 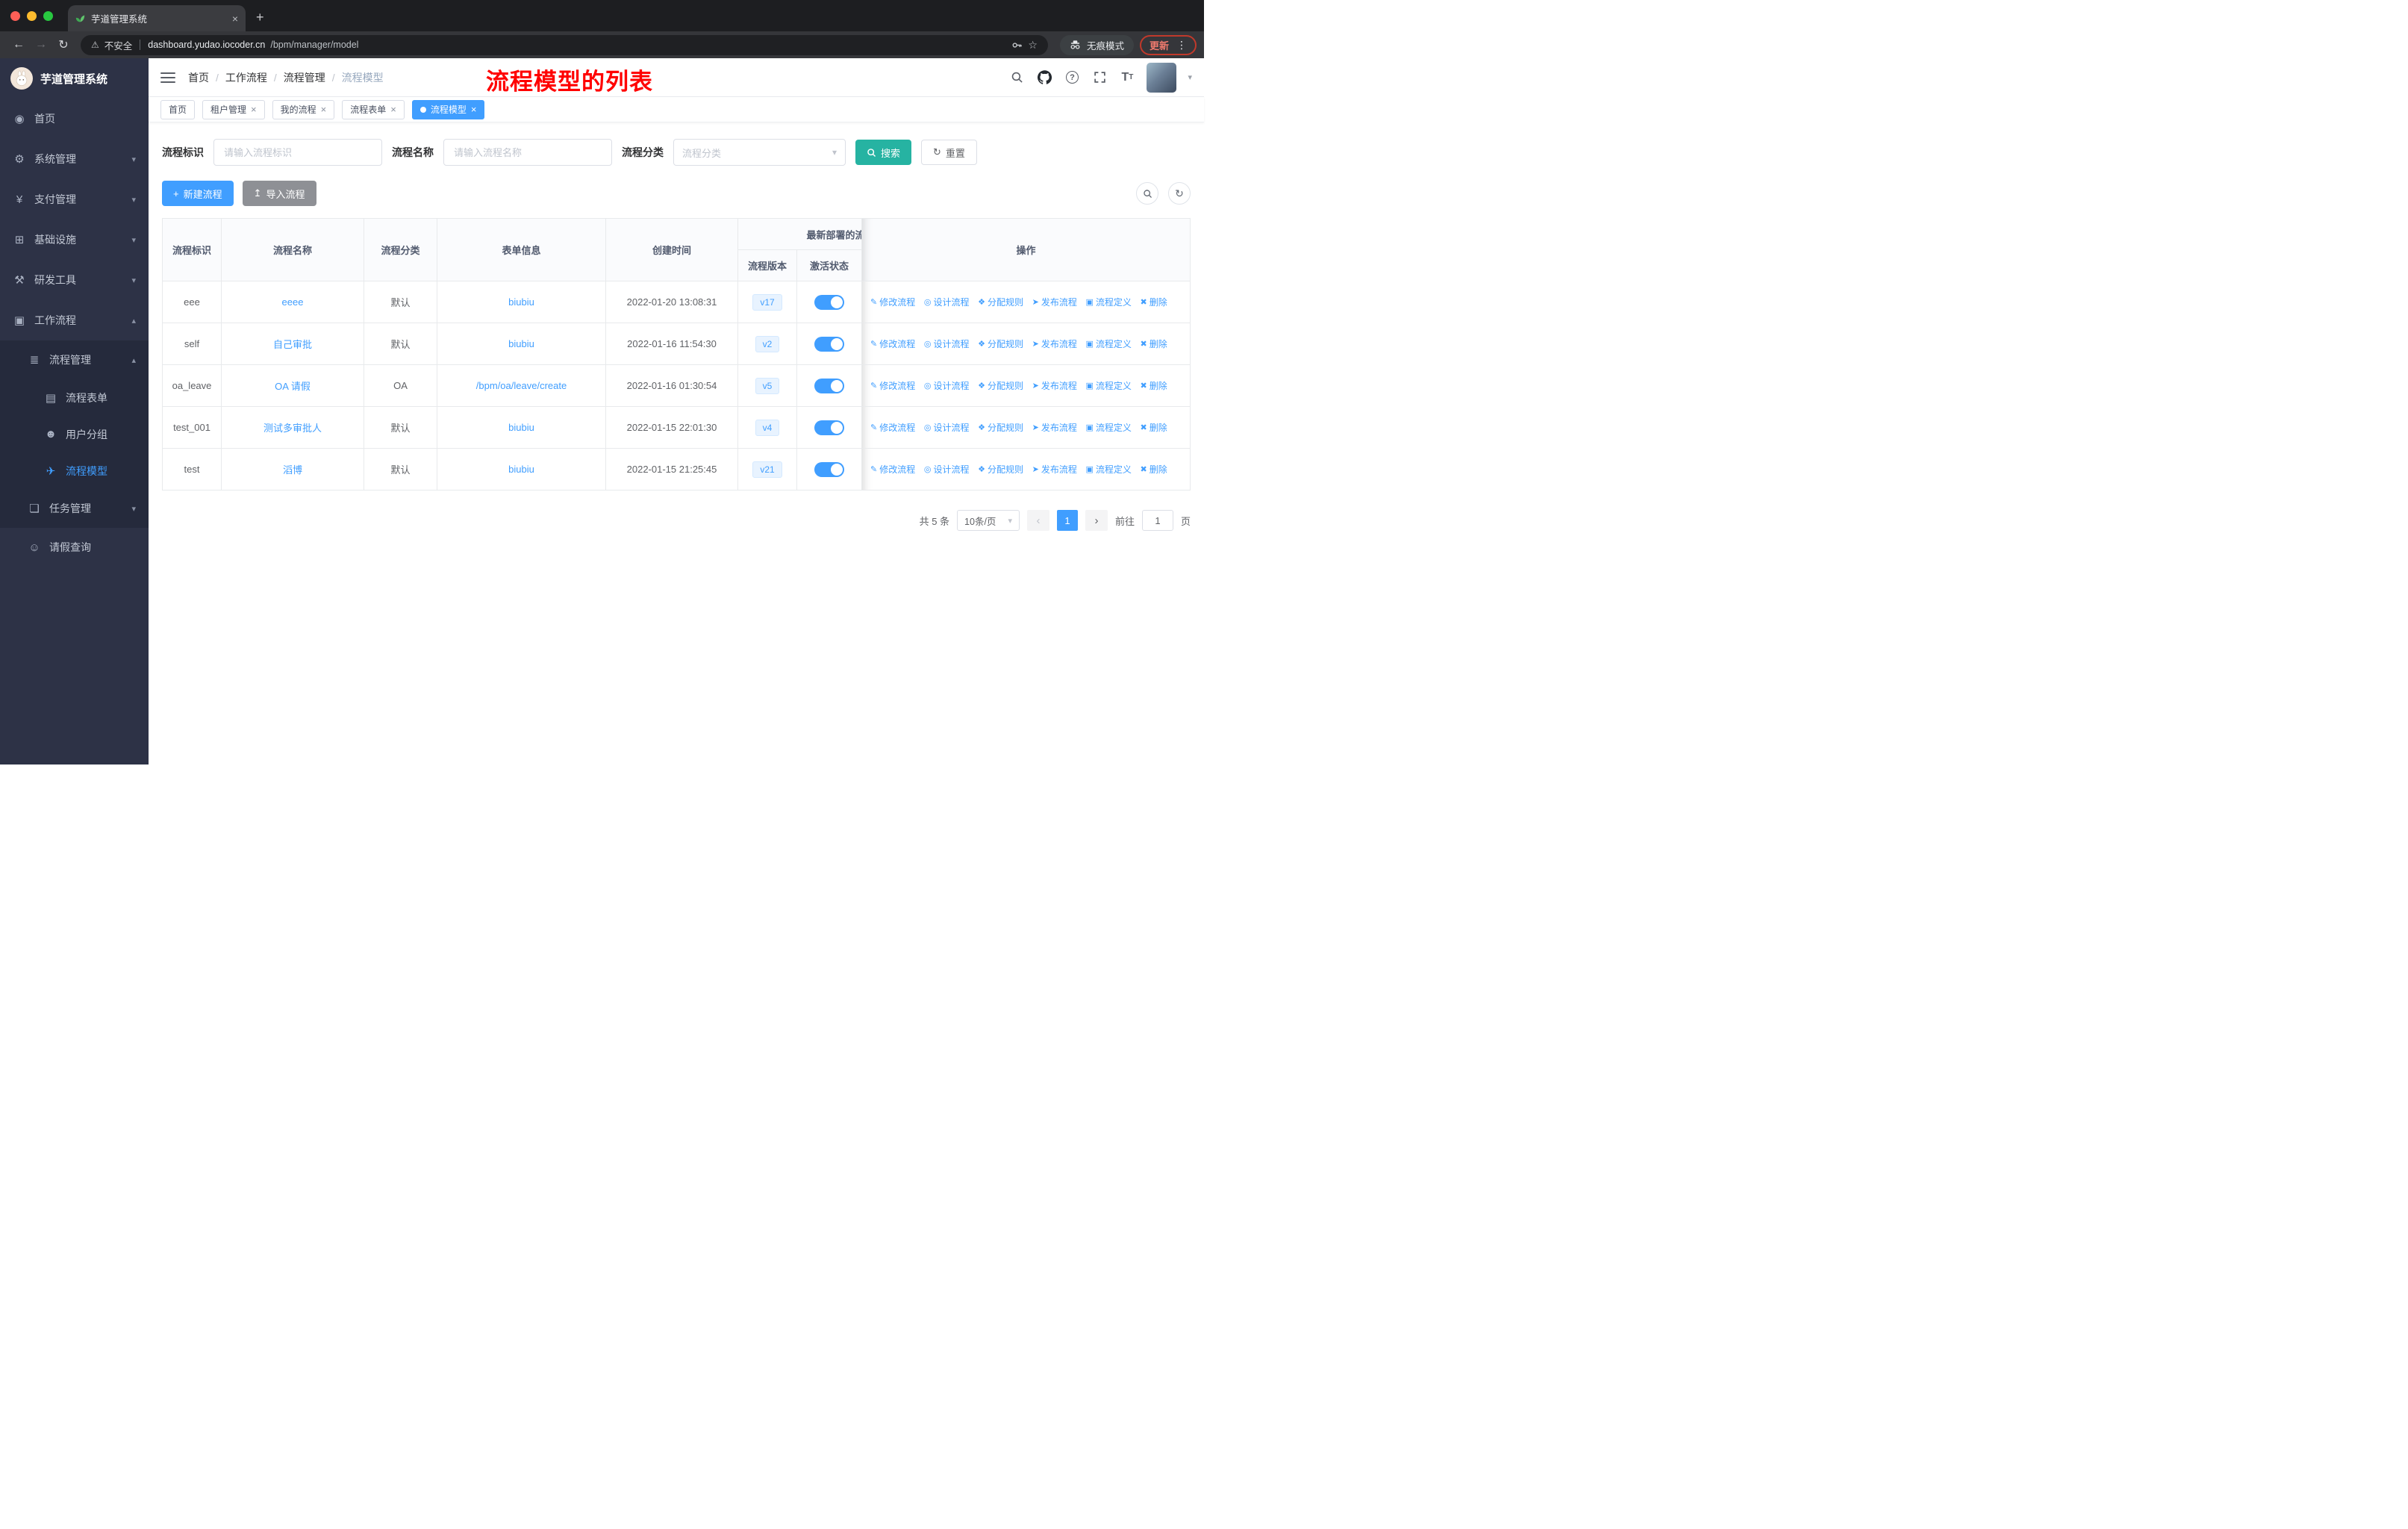 What do you see at coordinates (260, 21) in the screenshot?
I see `new-tab-button: +` at bounding box center [260, 21].